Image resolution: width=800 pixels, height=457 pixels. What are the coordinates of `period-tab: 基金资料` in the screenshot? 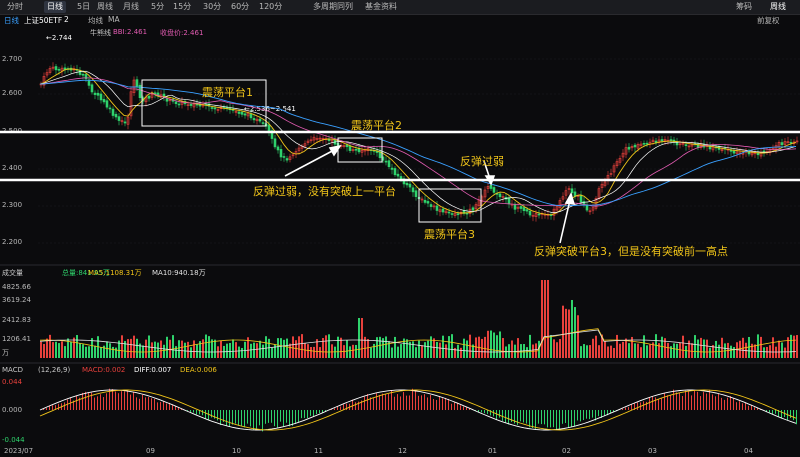 It's located at (381, 7).